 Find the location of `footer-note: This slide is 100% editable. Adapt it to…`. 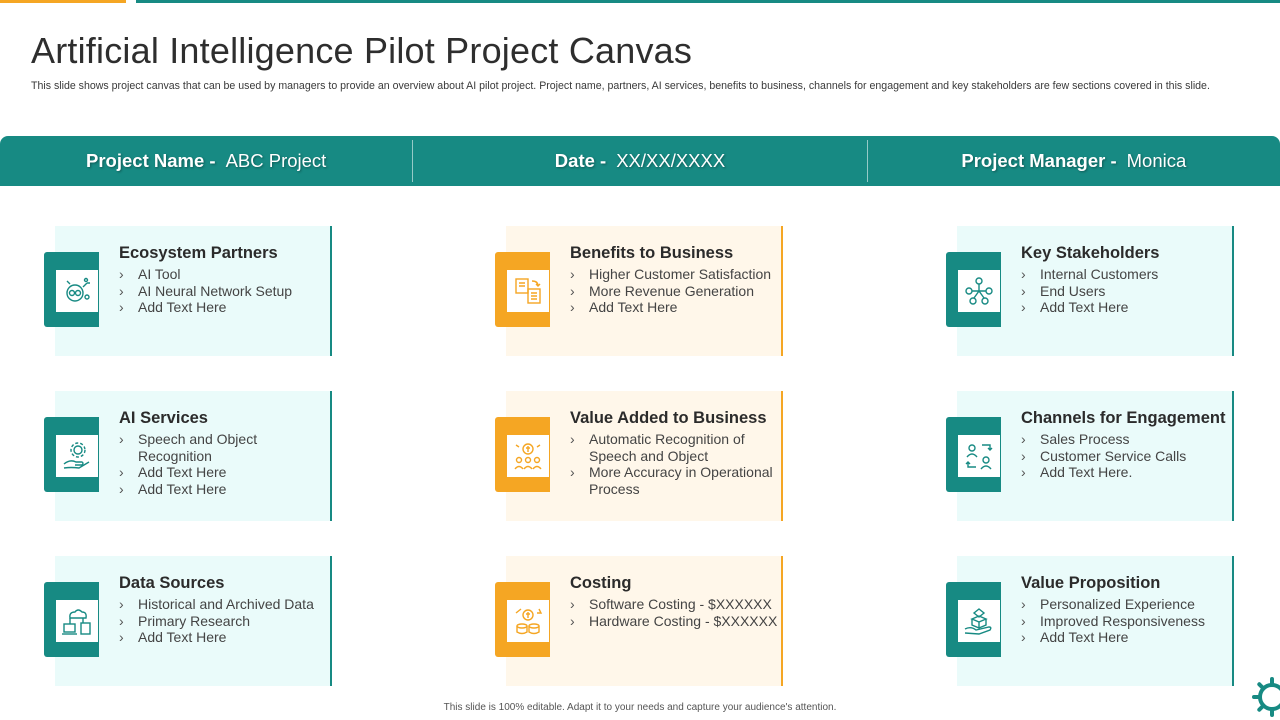

footer-note: This slide is 100% editable. Adapt it to… is located at coordinates (640, 707).